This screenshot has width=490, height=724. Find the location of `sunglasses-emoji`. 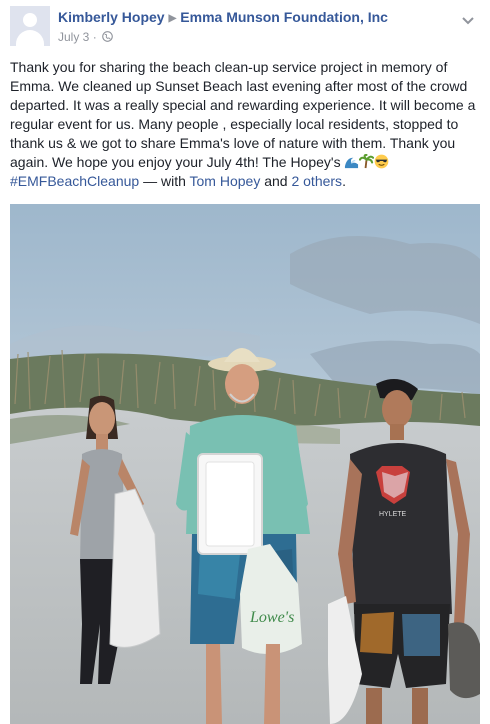

sunglasses-emoji is located at coordinates (381, 161).